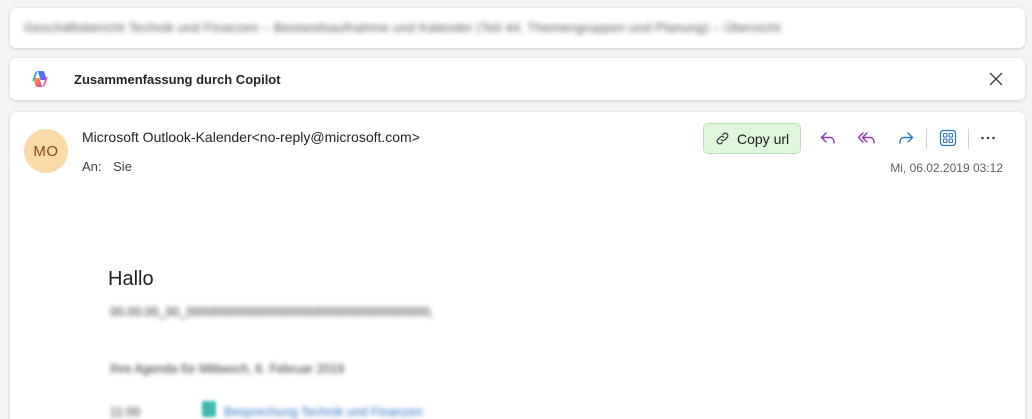 The height and width of the screenshot is (419, 1032). I want to click on reply-button, so click(828, 138).